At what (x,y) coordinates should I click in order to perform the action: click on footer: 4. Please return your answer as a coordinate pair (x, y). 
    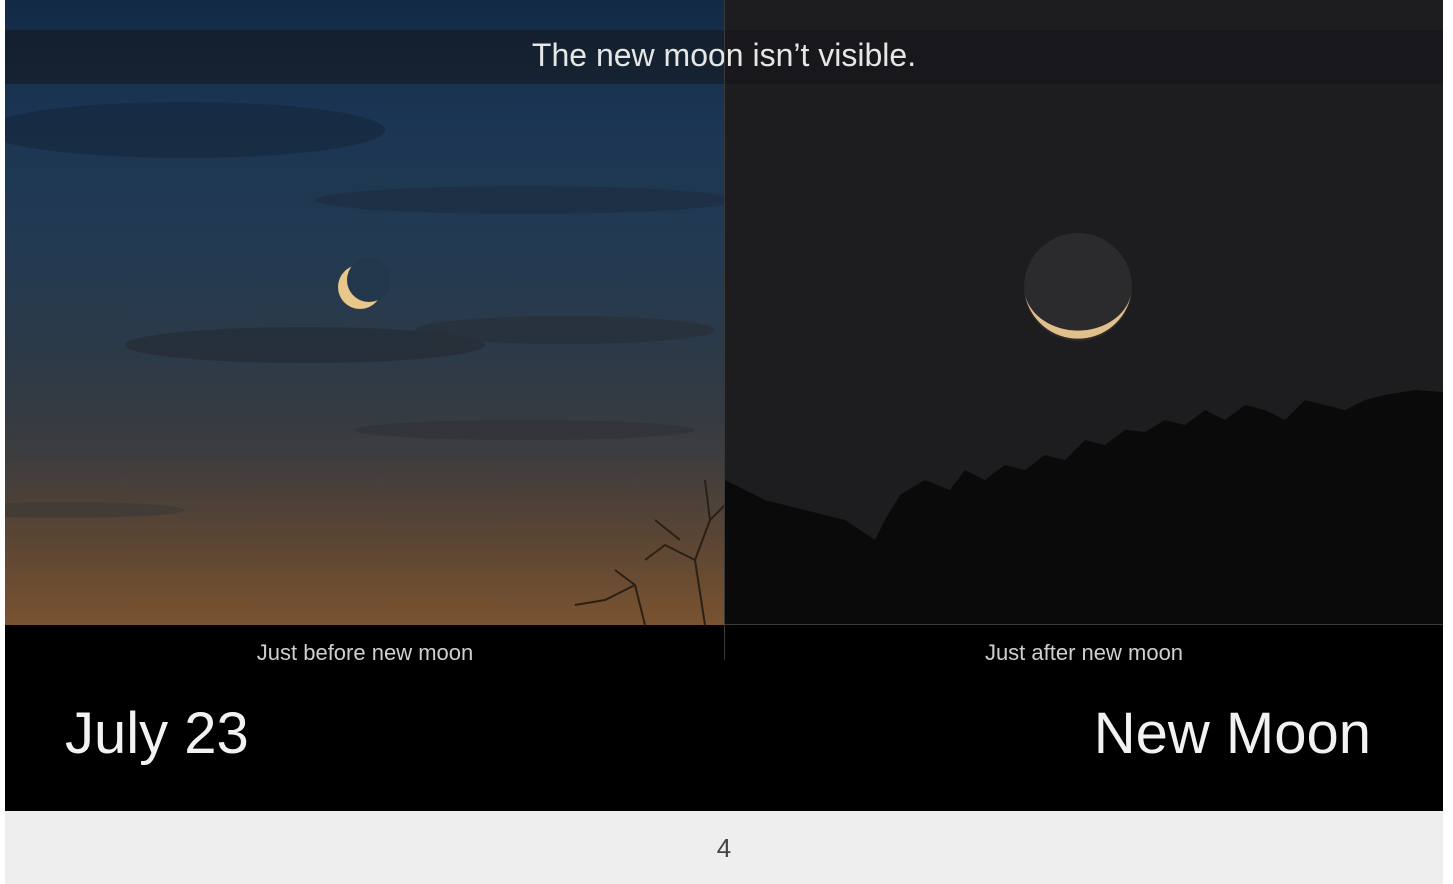
    Looking at the image, I should click on (724, 847).